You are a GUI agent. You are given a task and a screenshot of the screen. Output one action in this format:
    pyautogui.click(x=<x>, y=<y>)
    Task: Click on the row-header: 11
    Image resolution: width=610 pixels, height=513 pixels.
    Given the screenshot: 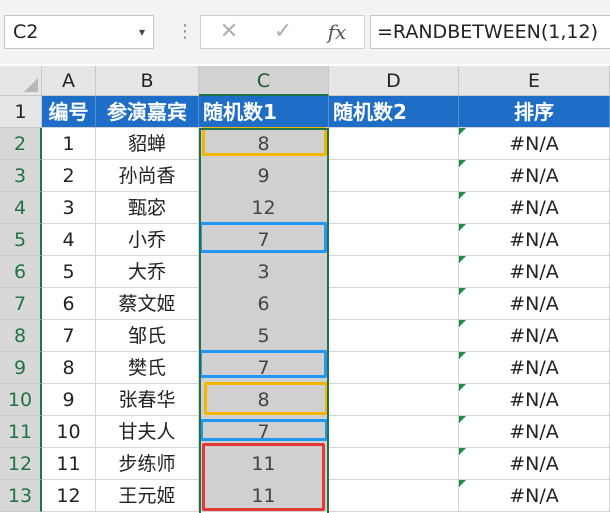 What is the action you would take?
    pyautogui.click(x=21, y=432)
    